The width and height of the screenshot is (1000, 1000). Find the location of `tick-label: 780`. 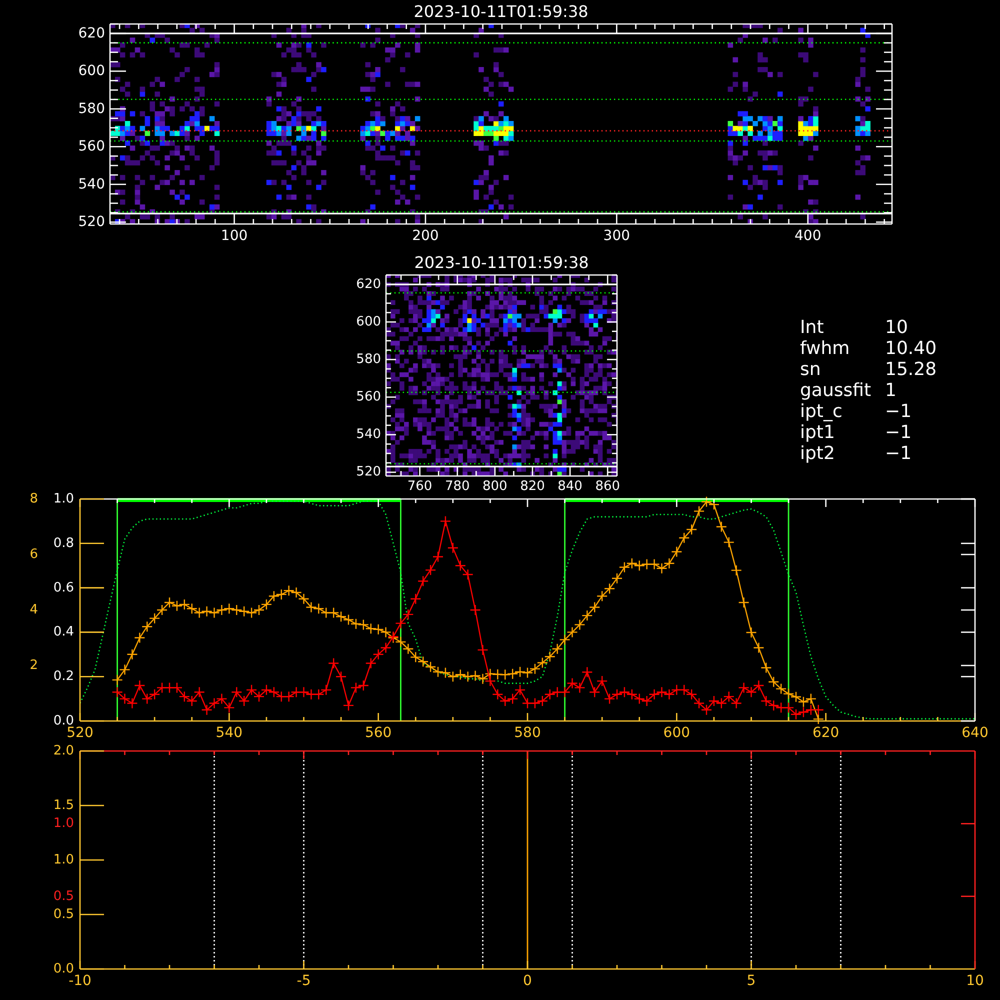

tick-label: 780 is located at coordinates (457, 486).